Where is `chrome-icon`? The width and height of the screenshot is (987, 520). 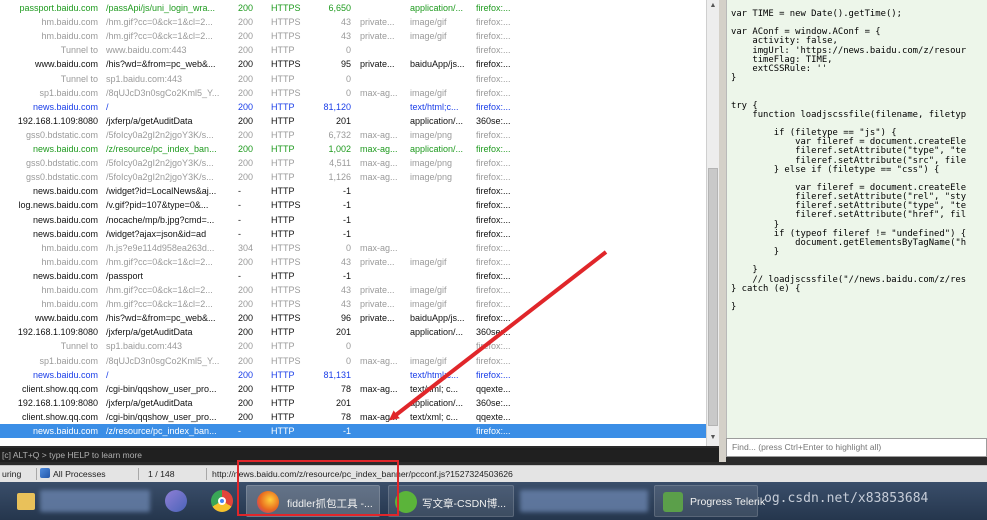 chrome-icon is located at coordinates (222, 501).